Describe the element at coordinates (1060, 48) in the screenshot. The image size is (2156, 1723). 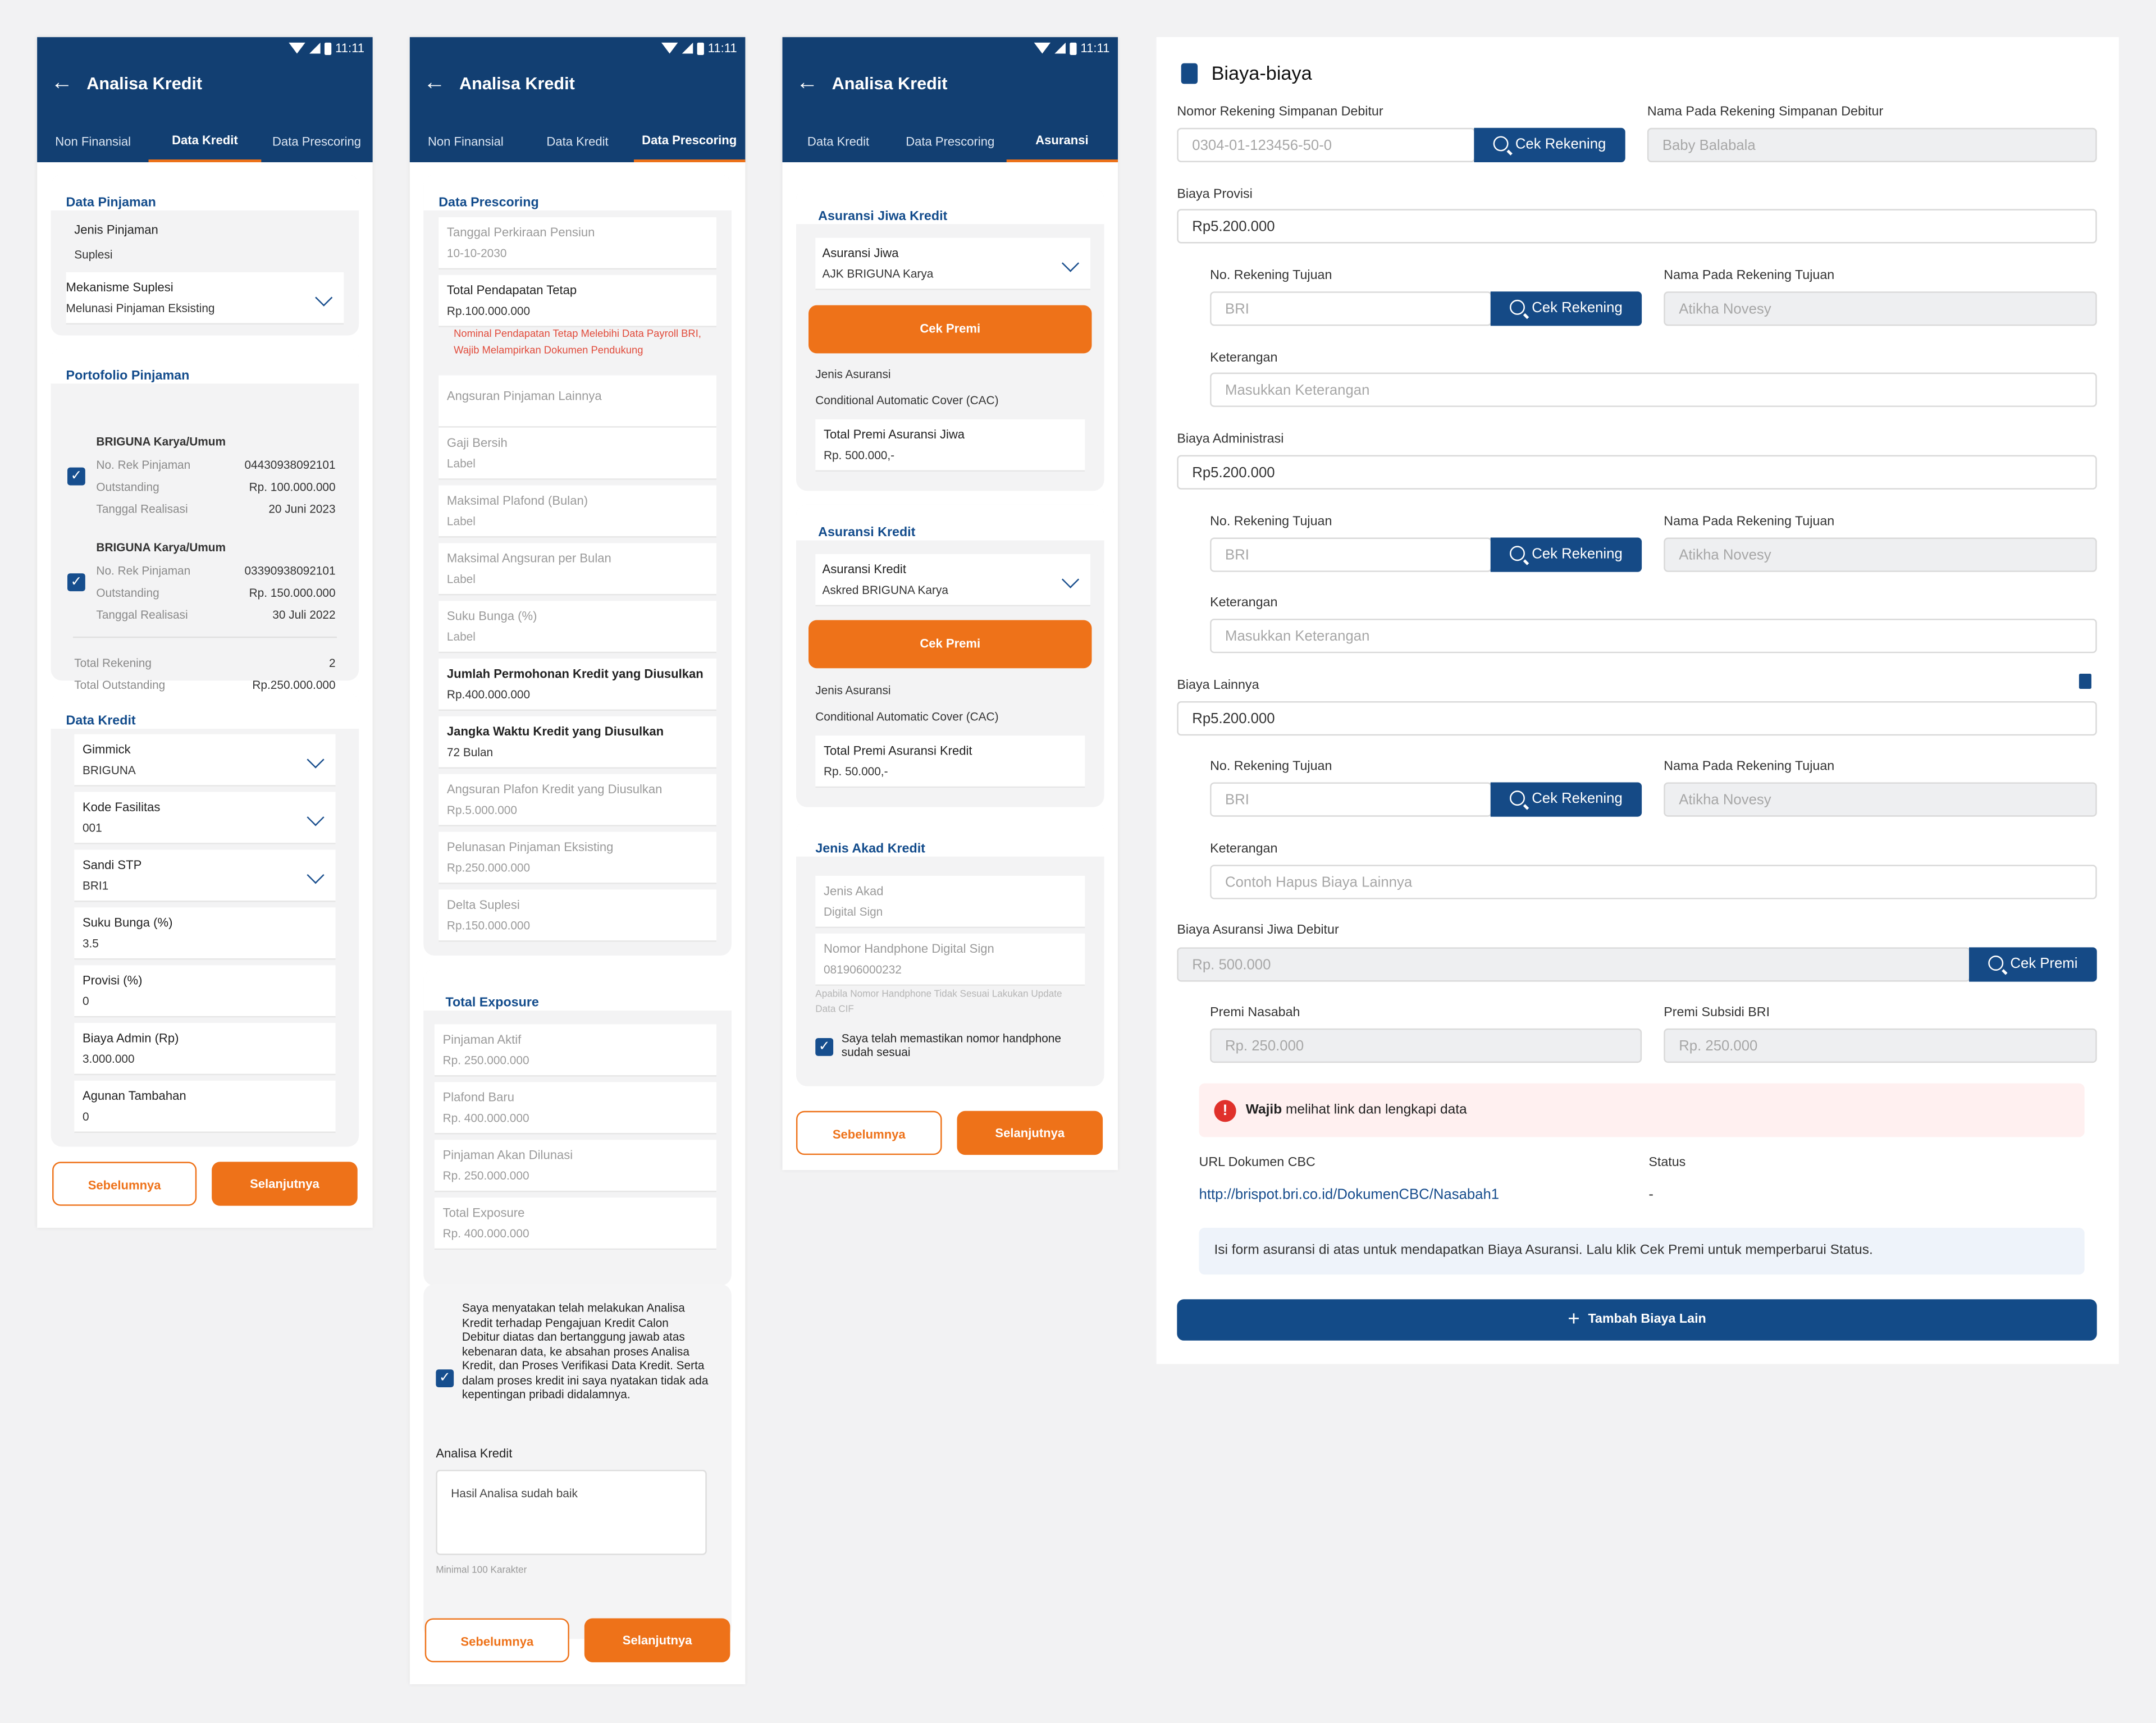
I see `signal-icon` at that location.